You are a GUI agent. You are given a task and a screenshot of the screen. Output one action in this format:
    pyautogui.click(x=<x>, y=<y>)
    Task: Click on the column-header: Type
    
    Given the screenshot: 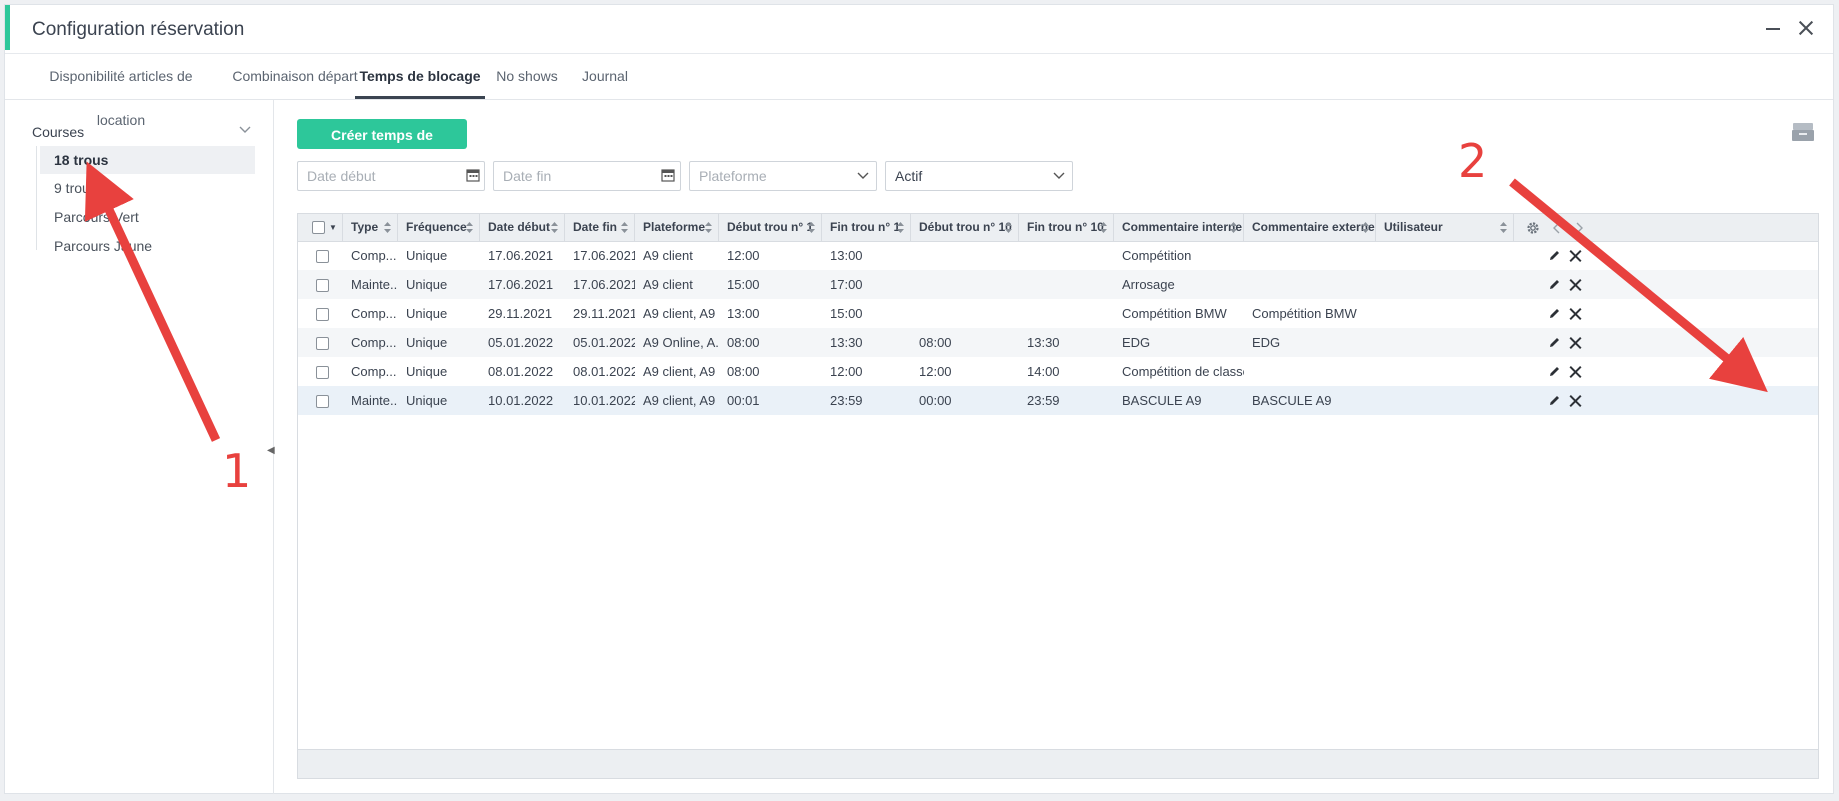 What is the action you would take?
    pyautogui.click(x=370, y=227)
    